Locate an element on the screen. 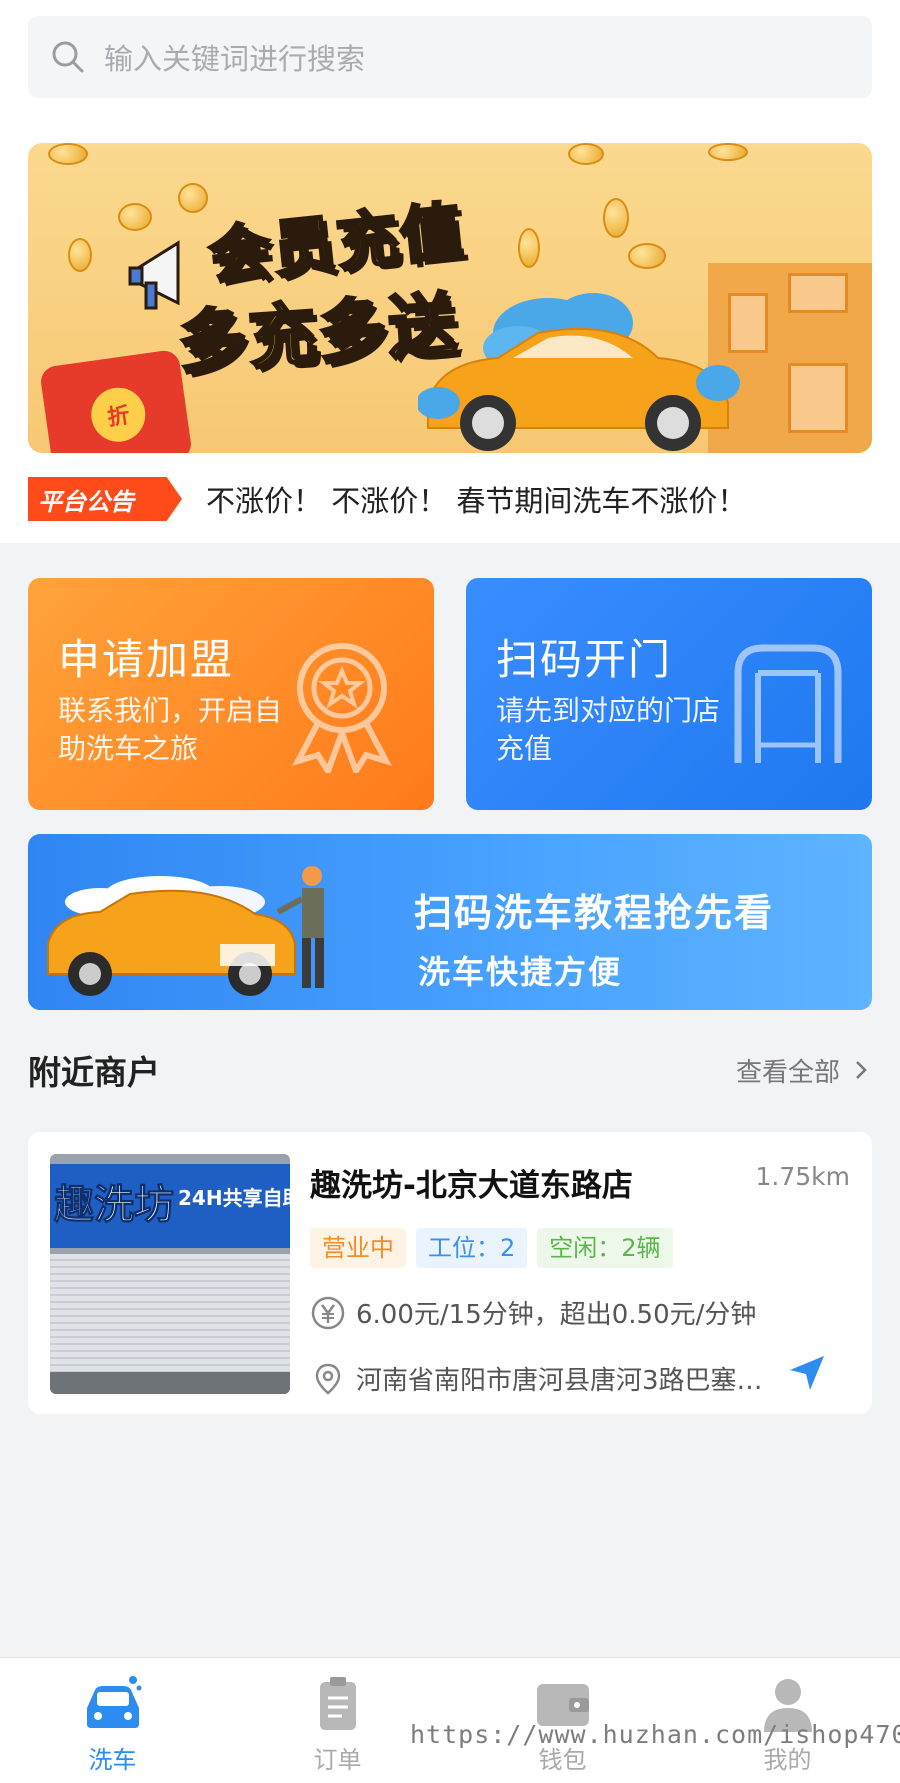  apply-franchise-card: 申请加盟 联系我们，开启自助洗车之旅 is located at coordinates (231, 694).